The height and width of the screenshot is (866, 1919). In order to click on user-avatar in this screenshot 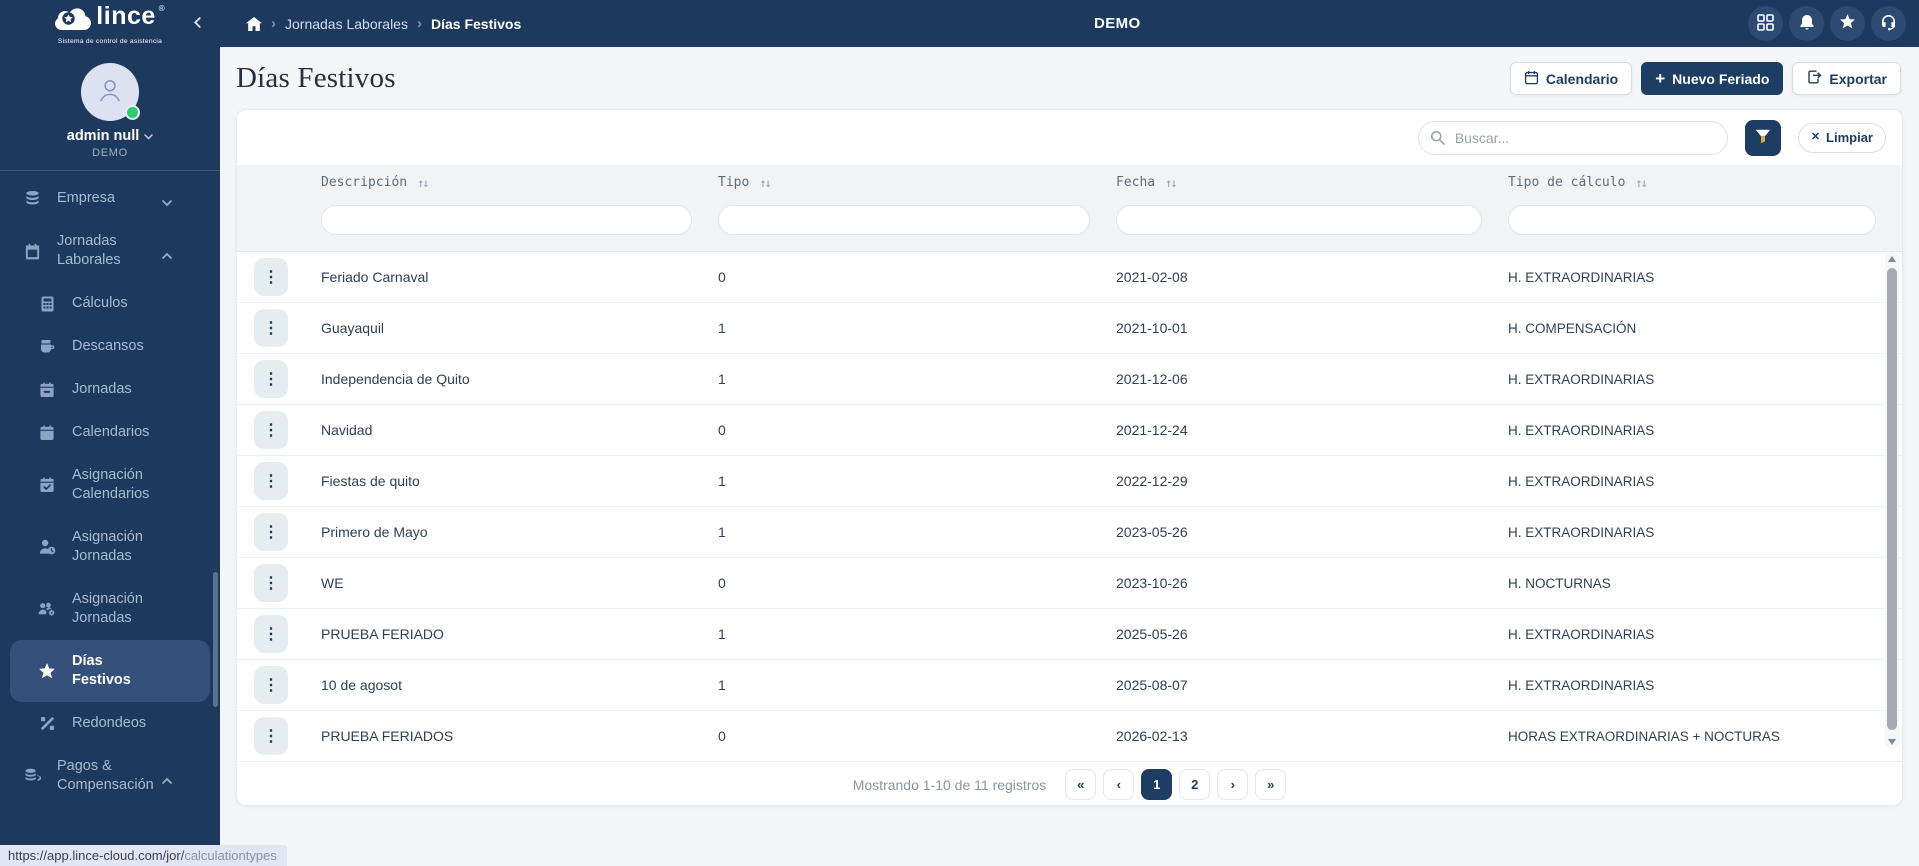, I will do `click(110, 92)`.